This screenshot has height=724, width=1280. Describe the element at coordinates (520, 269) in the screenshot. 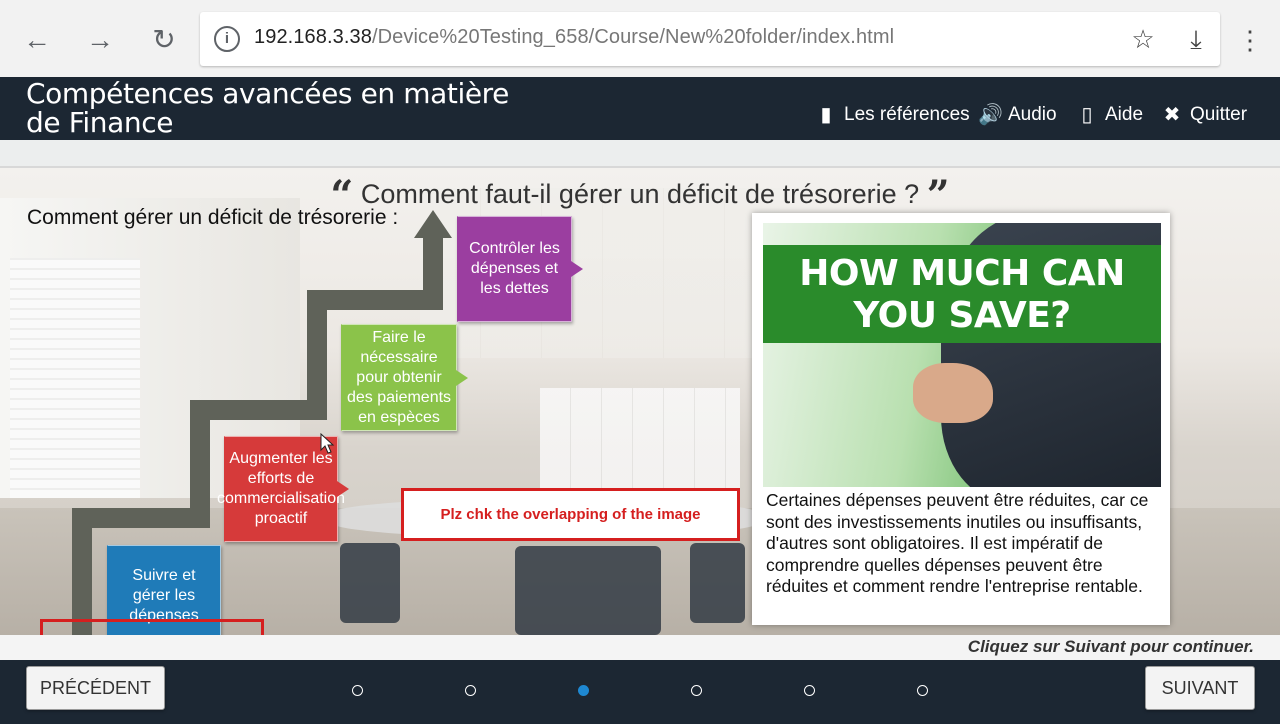

I see `step-control-expenses: Contrôler les dépenses et les dettes` at that location.